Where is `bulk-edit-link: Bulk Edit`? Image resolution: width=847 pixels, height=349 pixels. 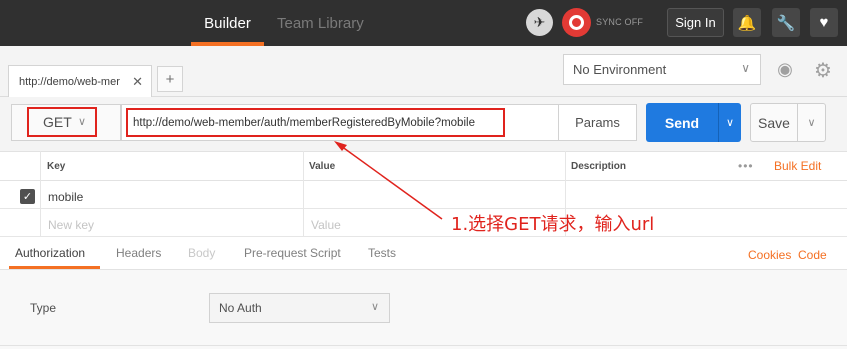
bulk-edit-link: Bulk Edit is located at coordinates (797, 166).